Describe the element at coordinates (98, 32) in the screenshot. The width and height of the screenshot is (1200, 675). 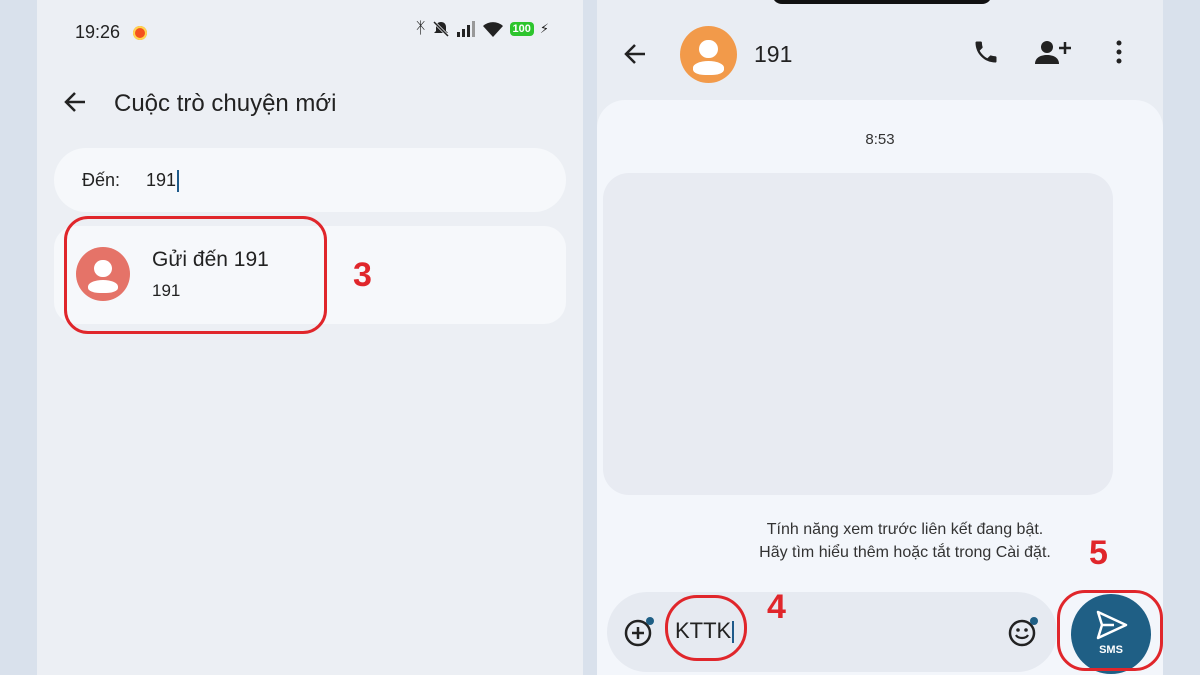
I see `status-time: 19:26` at that location.